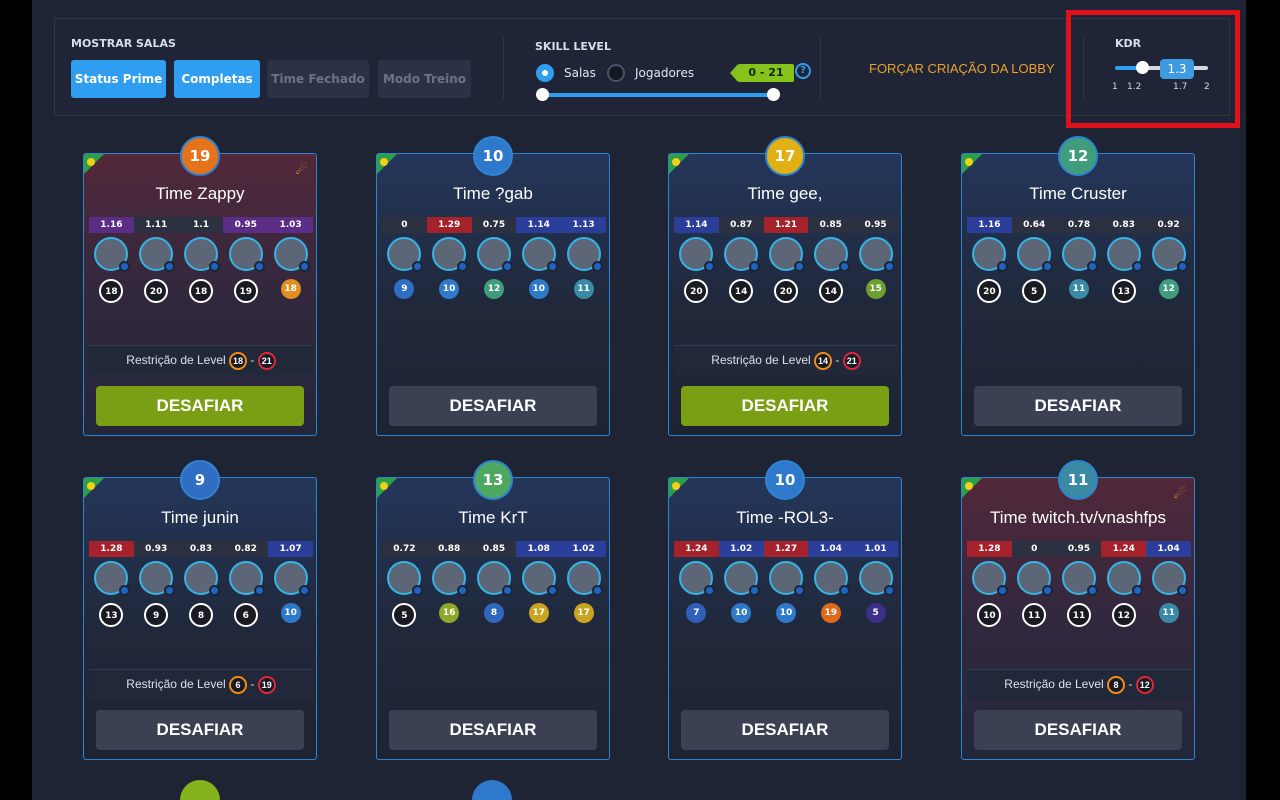 The height and width of the screenshot is (800, 1280). Describe the element at coordinates (1124, 281) in the screenshot. I see `player-slot: 0.83 13` at that location.